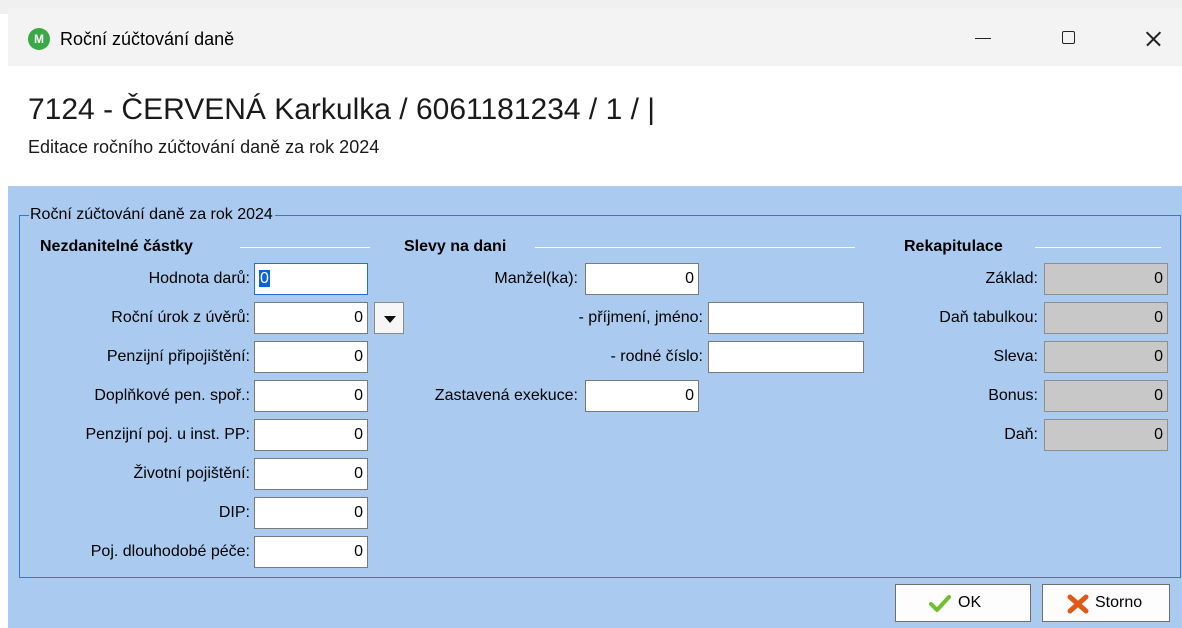  Describe the element at coordinates (311, 279) in the screenshot. I see `input-hodnota-daru: 0` at that location.